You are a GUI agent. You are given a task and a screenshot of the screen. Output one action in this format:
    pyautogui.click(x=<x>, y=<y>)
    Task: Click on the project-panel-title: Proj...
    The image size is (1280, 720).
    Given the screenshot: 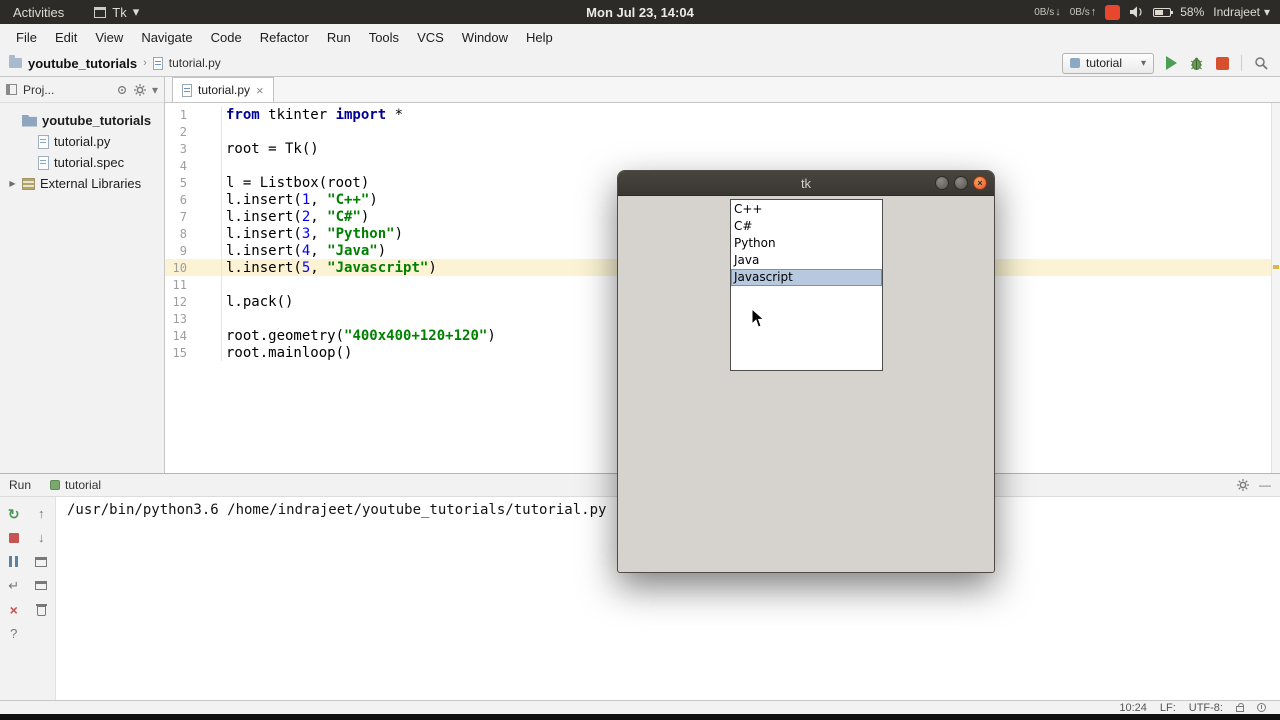 What is the action you would take?
    pyautogui.click(x=38, y=90)
    